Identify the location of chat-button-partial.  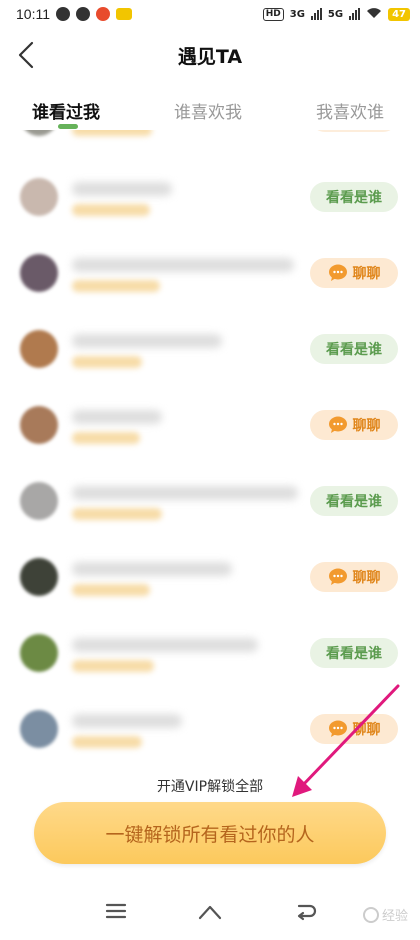
(354, 131).